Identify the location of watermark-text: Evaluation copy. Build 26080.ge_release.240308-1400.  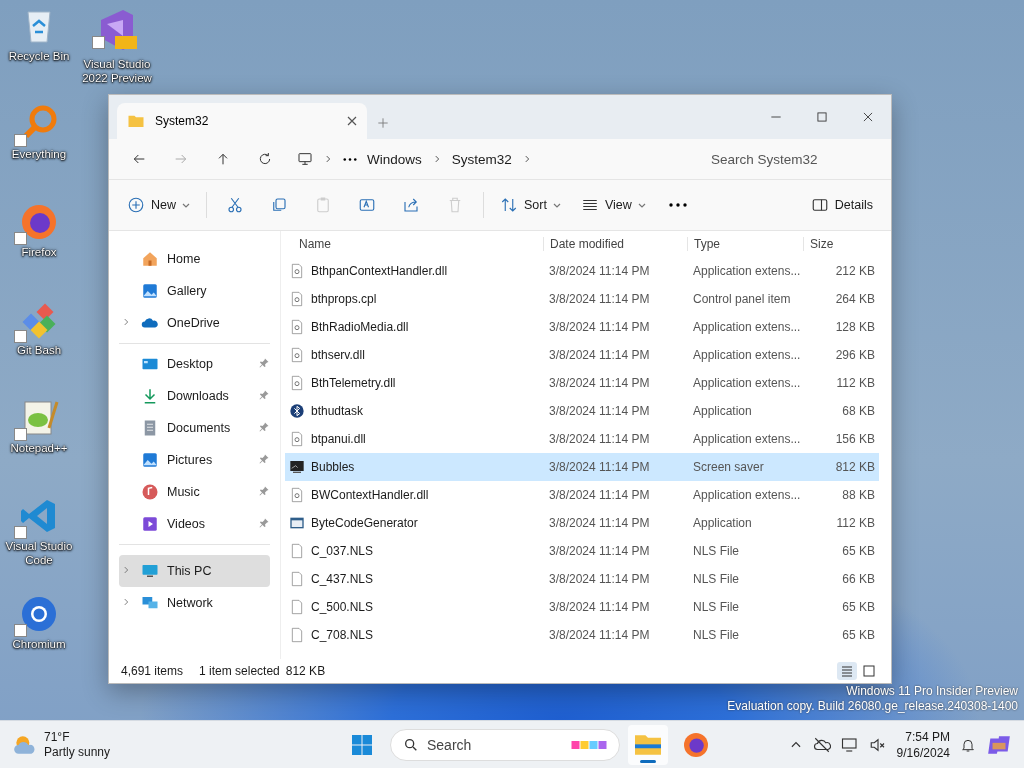
(872, 706).